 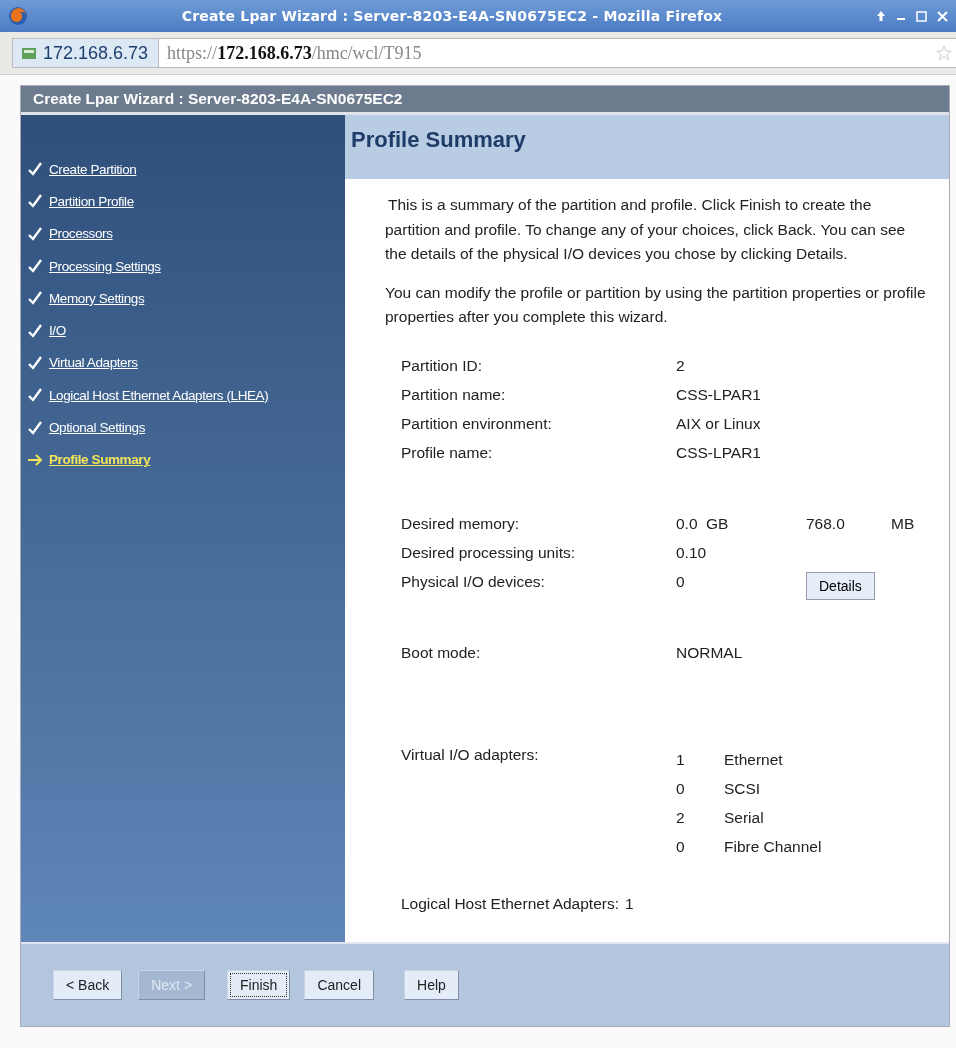 What do you see at coordinates (681, 760) in the screenshot?
I see `adapter-count: 1` at bounding box center [681, 760].